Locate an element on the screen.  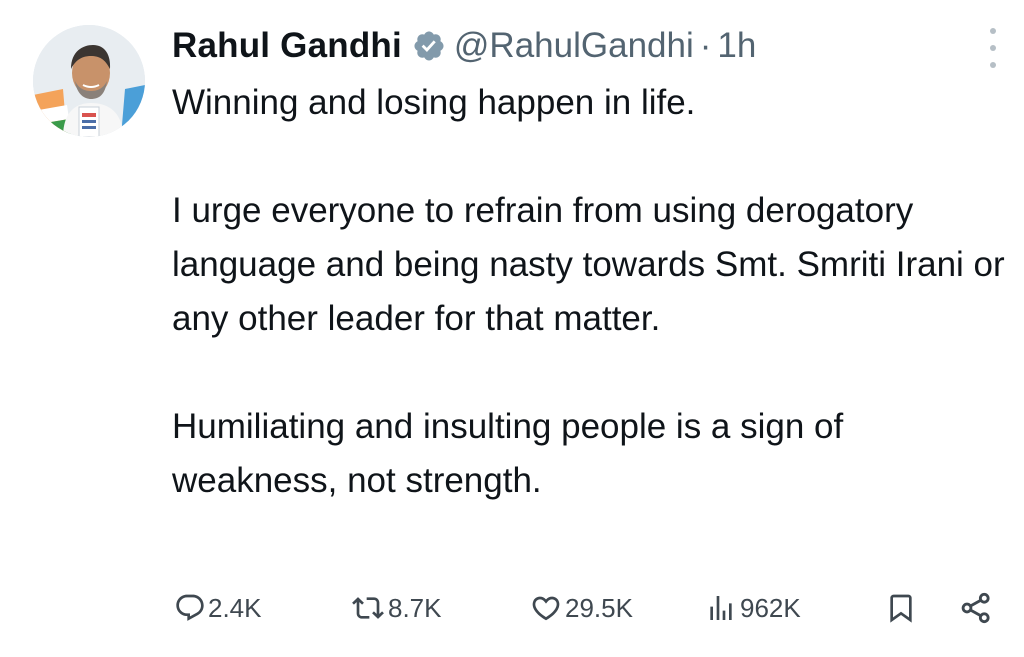
like-button: 29.5K is located at coordinates (581, 608).